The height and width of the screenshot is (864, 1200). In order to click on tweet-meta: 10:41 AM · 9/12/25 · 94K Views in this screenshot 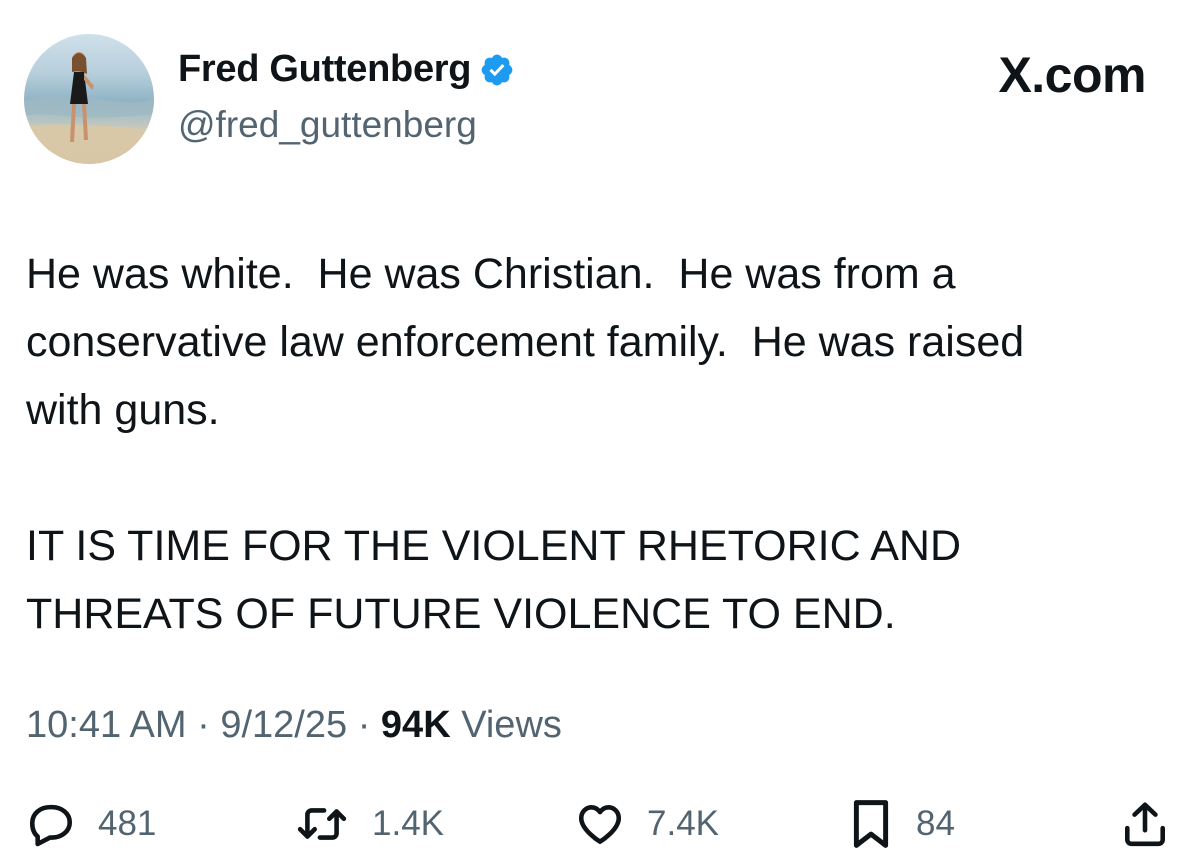, I will do `click(294, 725)`.